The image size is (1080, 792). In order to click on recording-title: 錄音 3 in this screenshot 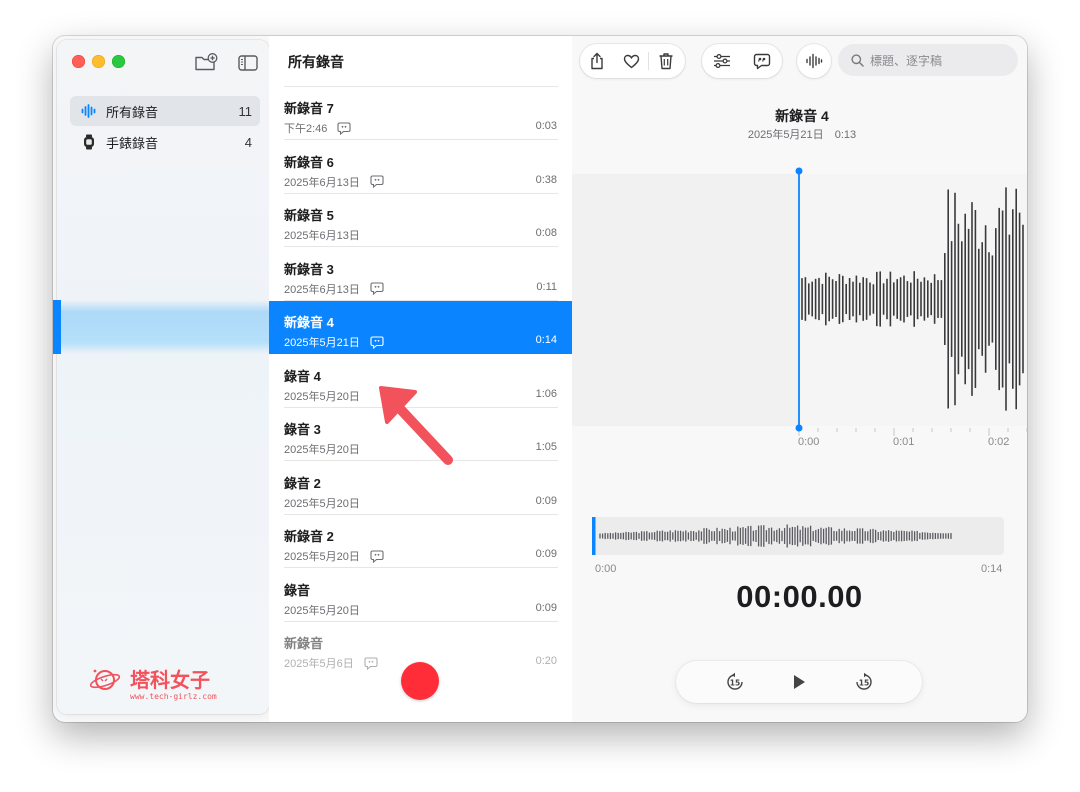, I will do `click(302, 429)`.